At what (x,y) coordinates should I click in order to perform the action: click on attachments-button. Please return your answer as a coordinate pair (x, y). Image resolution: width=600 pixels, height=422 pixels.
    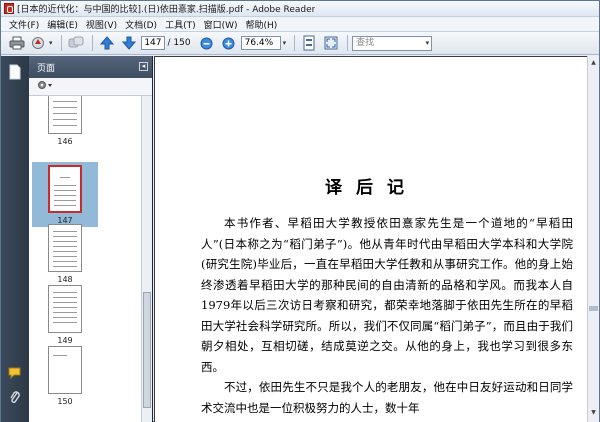
    Looking at the image, I should click on (15, 398).